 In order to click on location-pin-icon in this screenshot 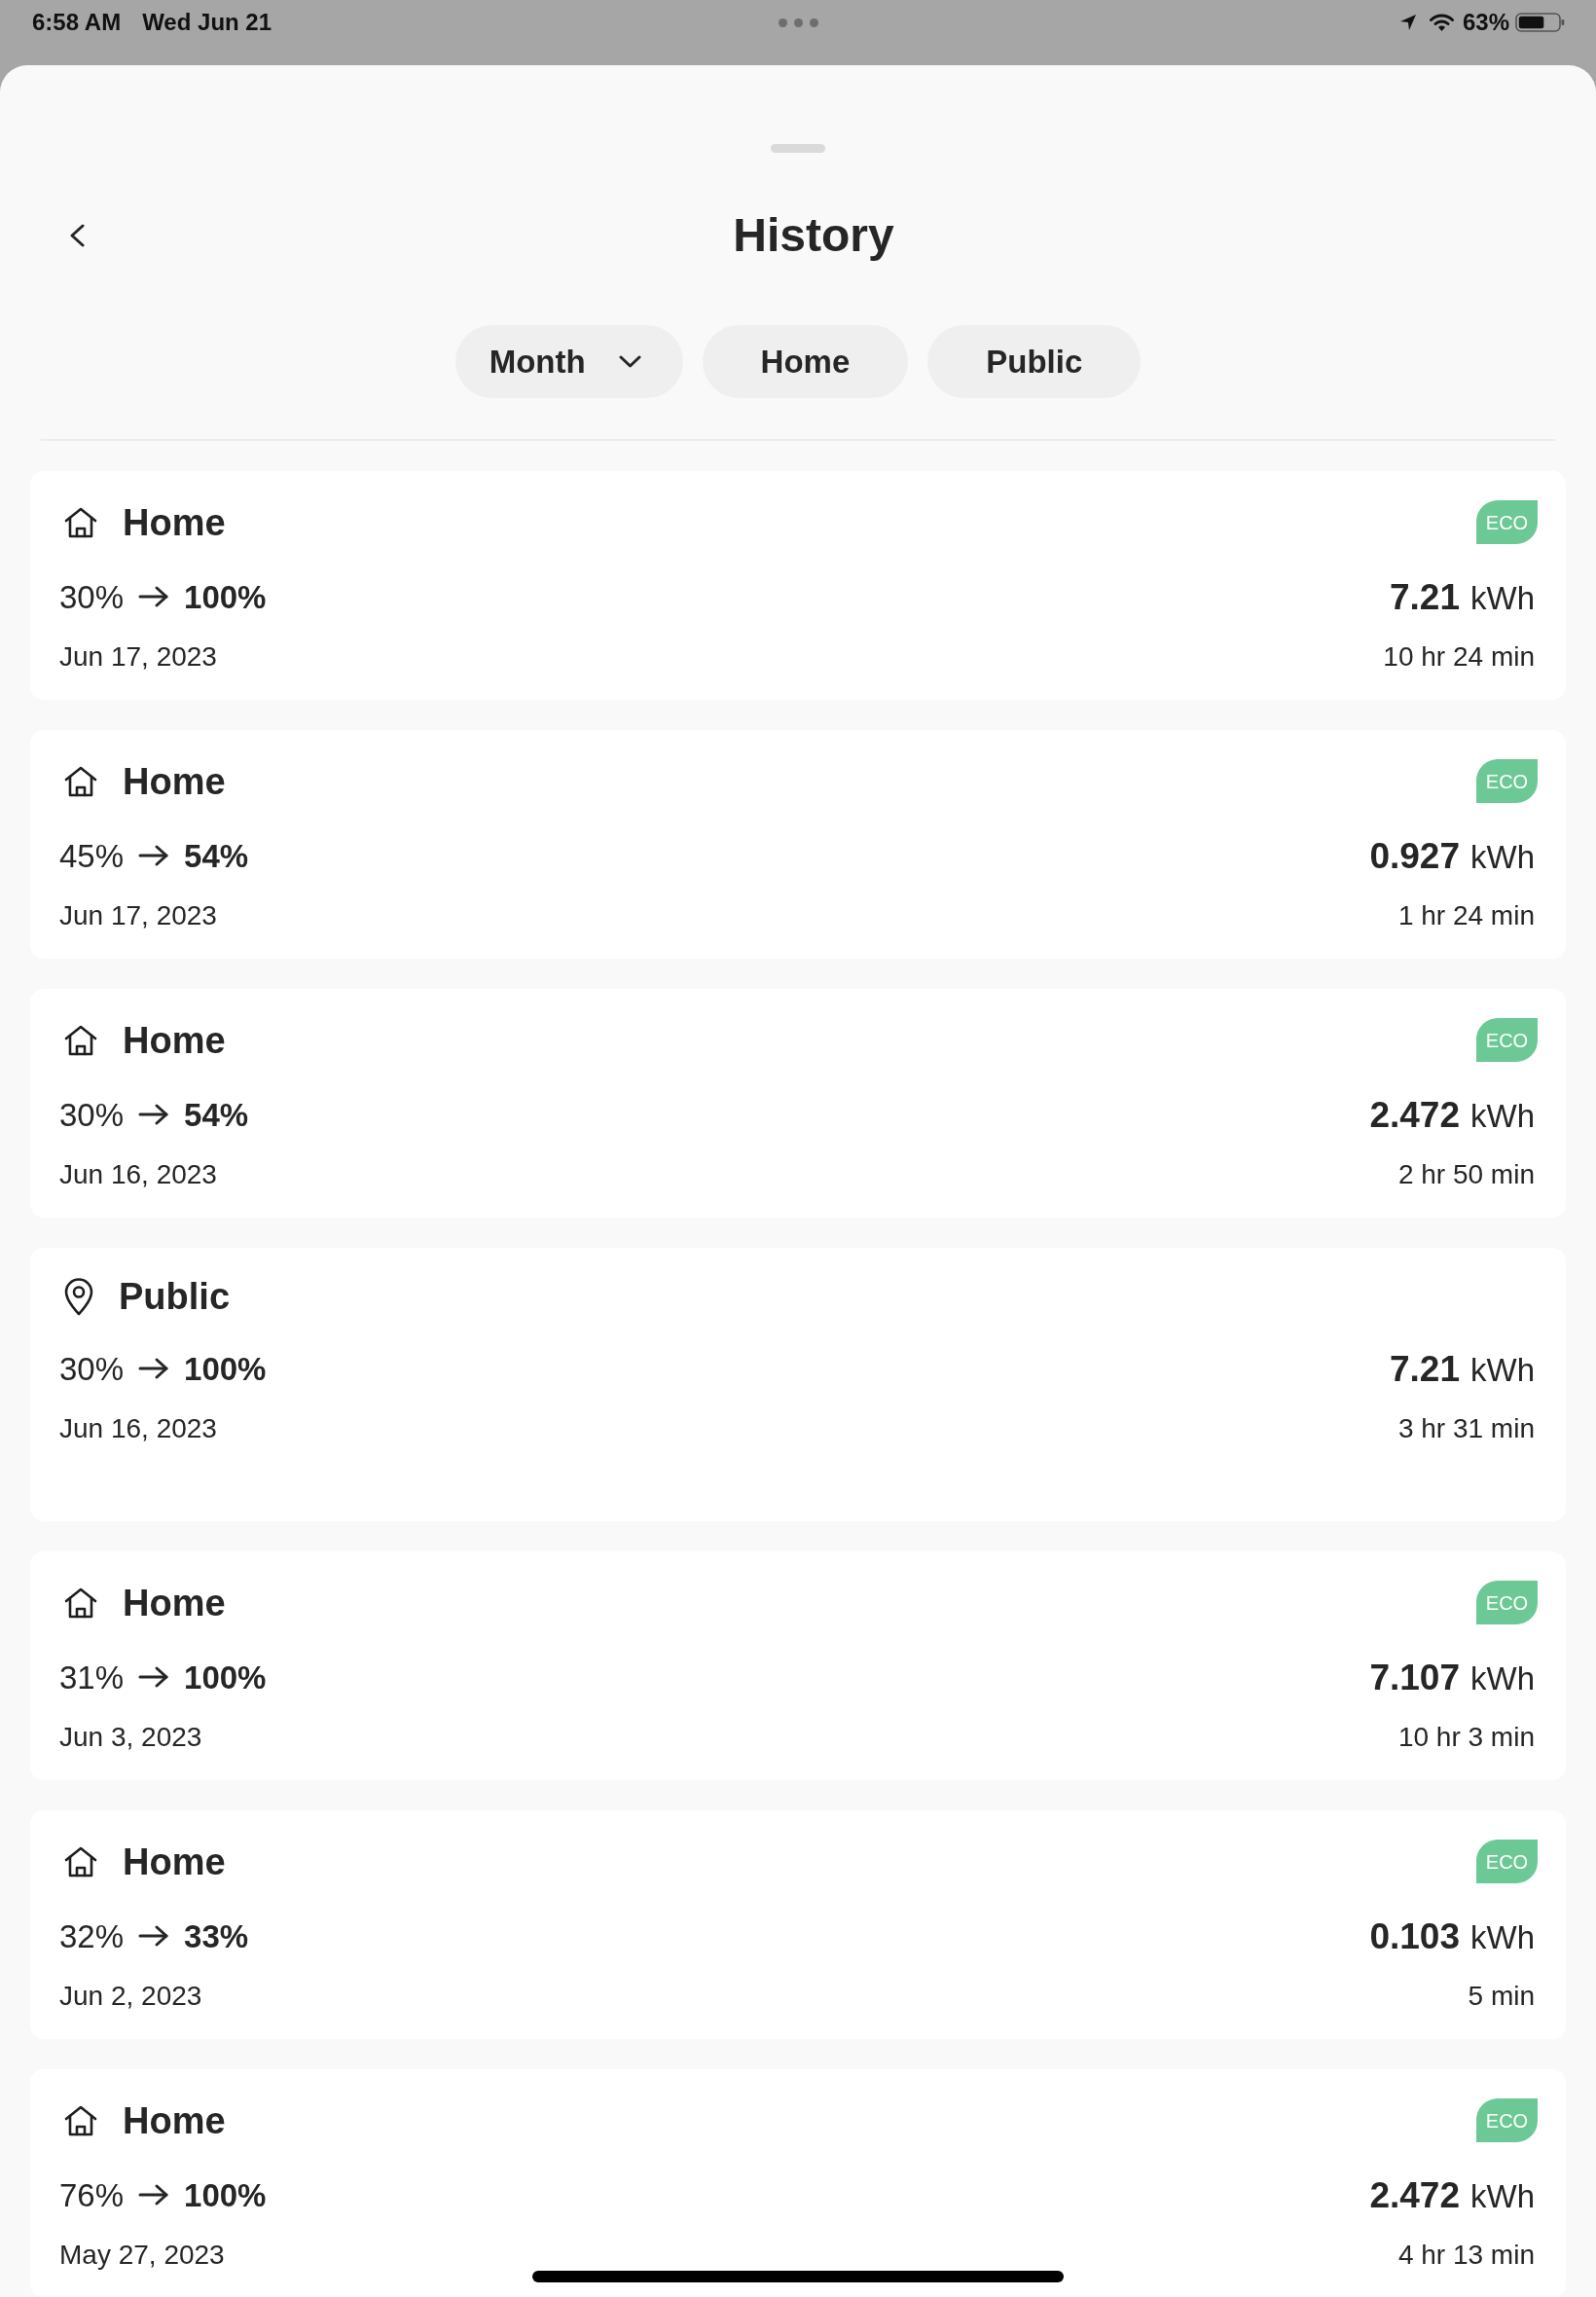, I will do `click(78, 1296)`.